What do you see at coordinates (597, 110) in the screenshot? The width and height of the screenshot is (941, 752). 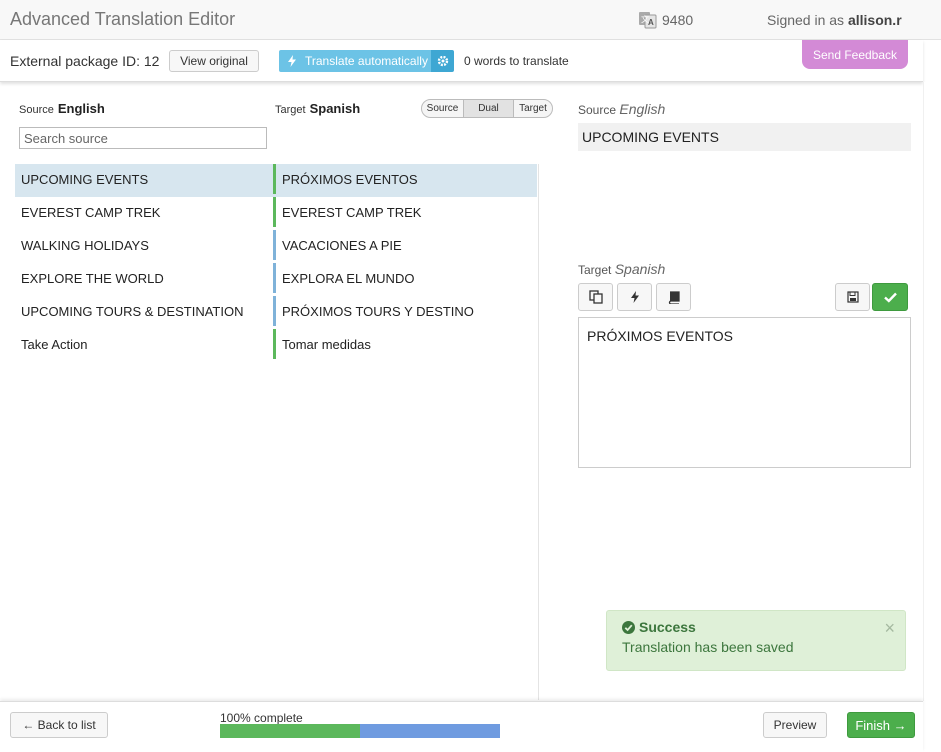 I see `editor-source-prefix: Source` at bounding box center [597, 110].